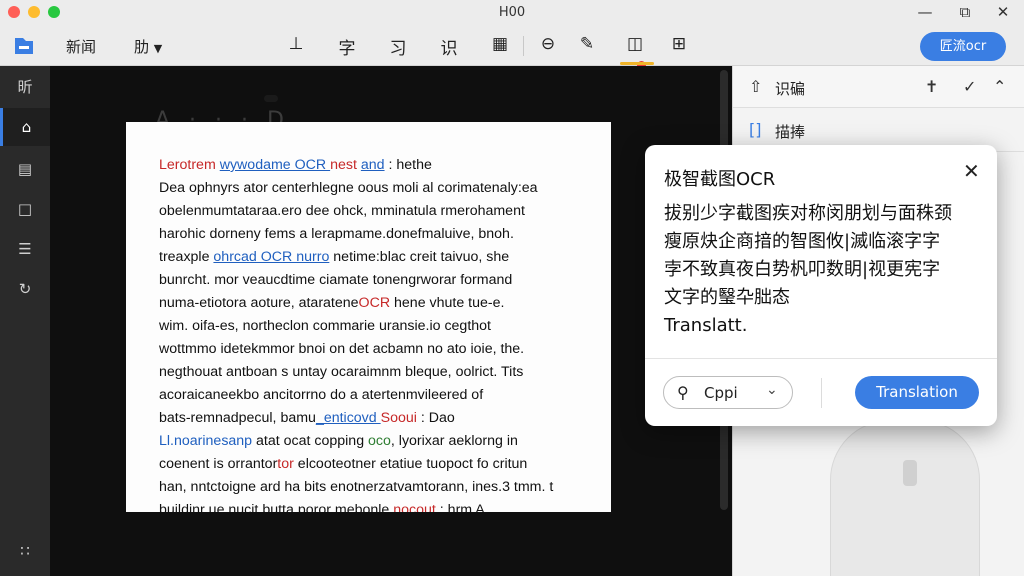  I want to click on search-icon: ⚲, so click(683, 392).